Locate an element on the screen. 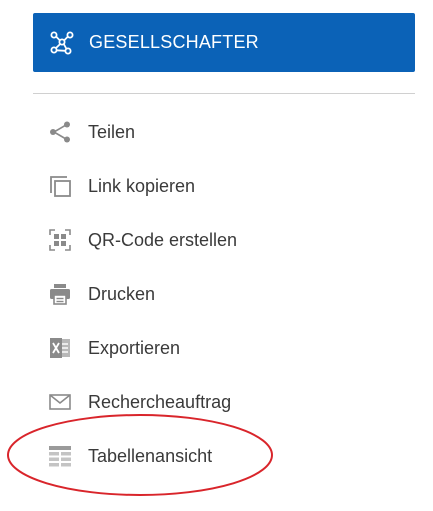  menu-item-link-kopieren: Link kopieren is located at coordinates (120, 186).